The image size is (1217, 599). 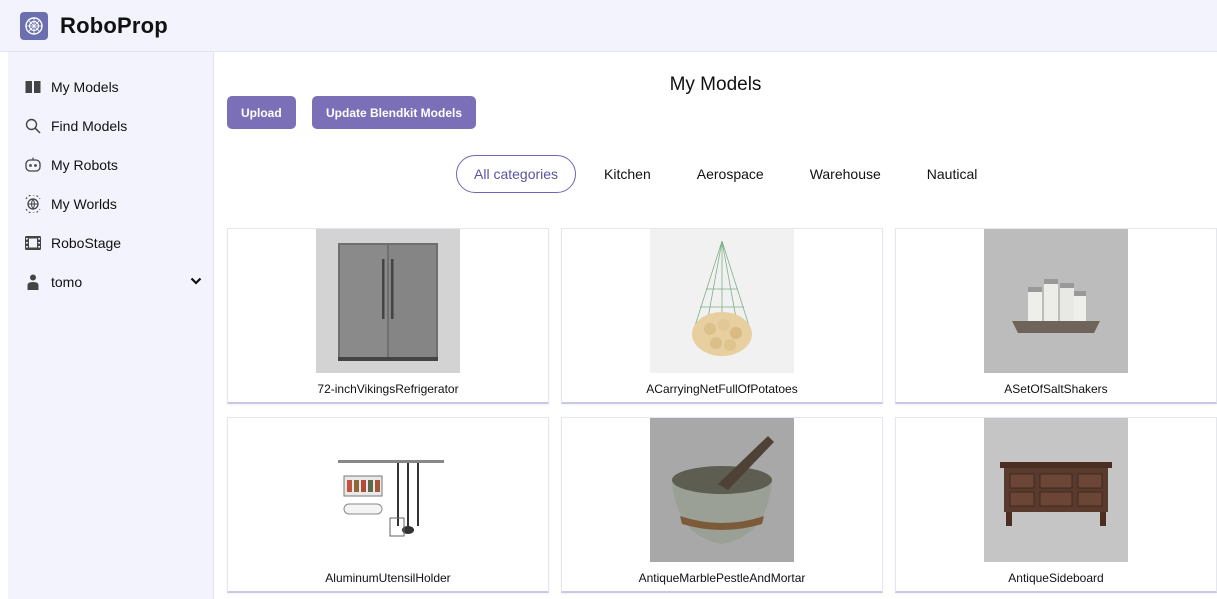 I want to click on upload-button: Upload, so click(x=261, y=112).